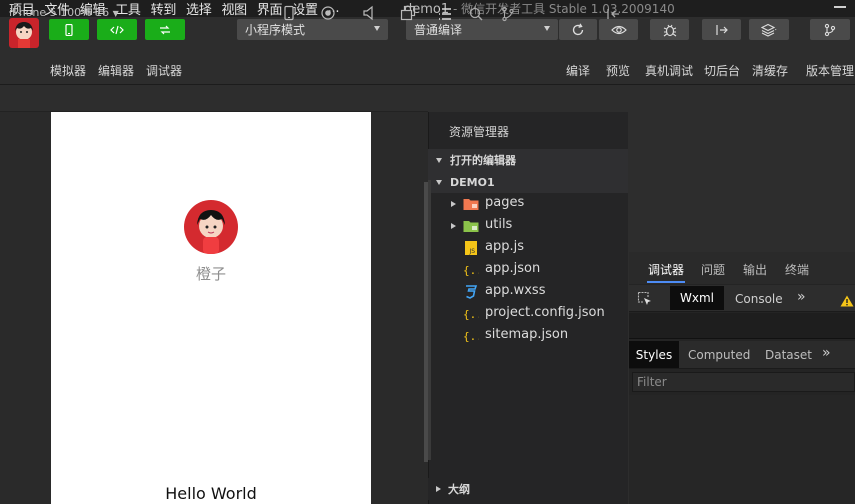 The image size is (855, 504). I want to click on user-avatar, so click(24, 33).